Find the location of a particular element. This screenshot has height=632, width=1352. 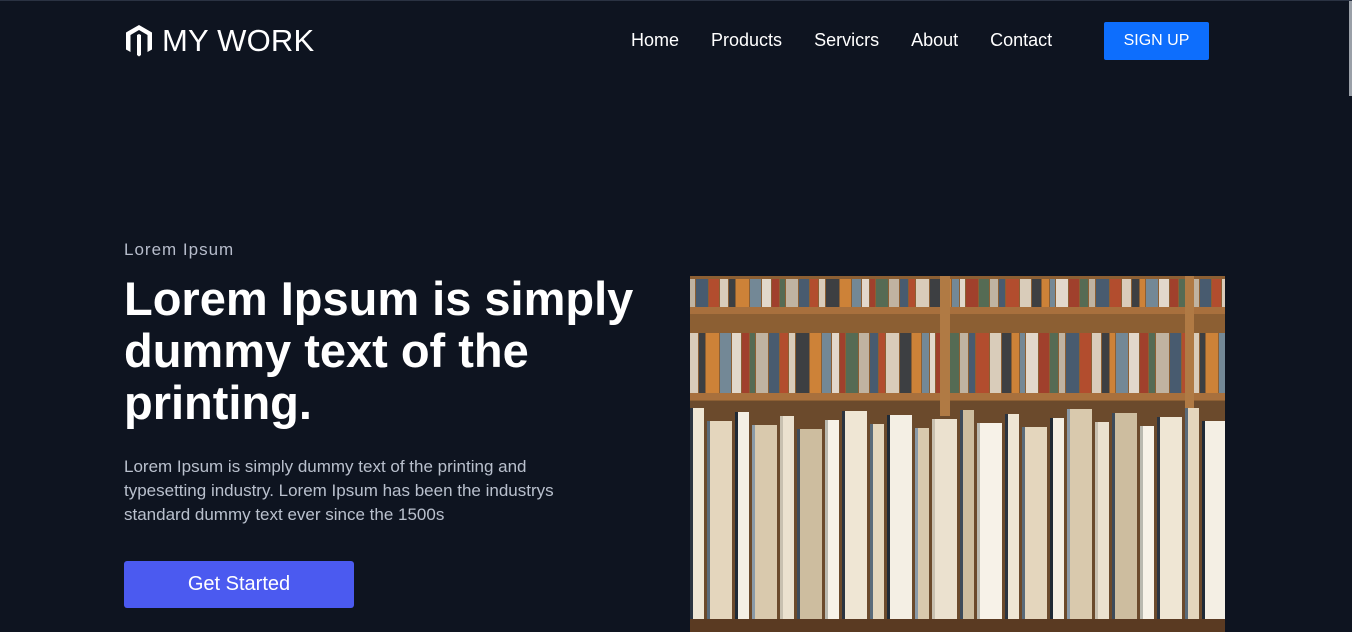

nav-about: About is located at coordinates (934, 40).